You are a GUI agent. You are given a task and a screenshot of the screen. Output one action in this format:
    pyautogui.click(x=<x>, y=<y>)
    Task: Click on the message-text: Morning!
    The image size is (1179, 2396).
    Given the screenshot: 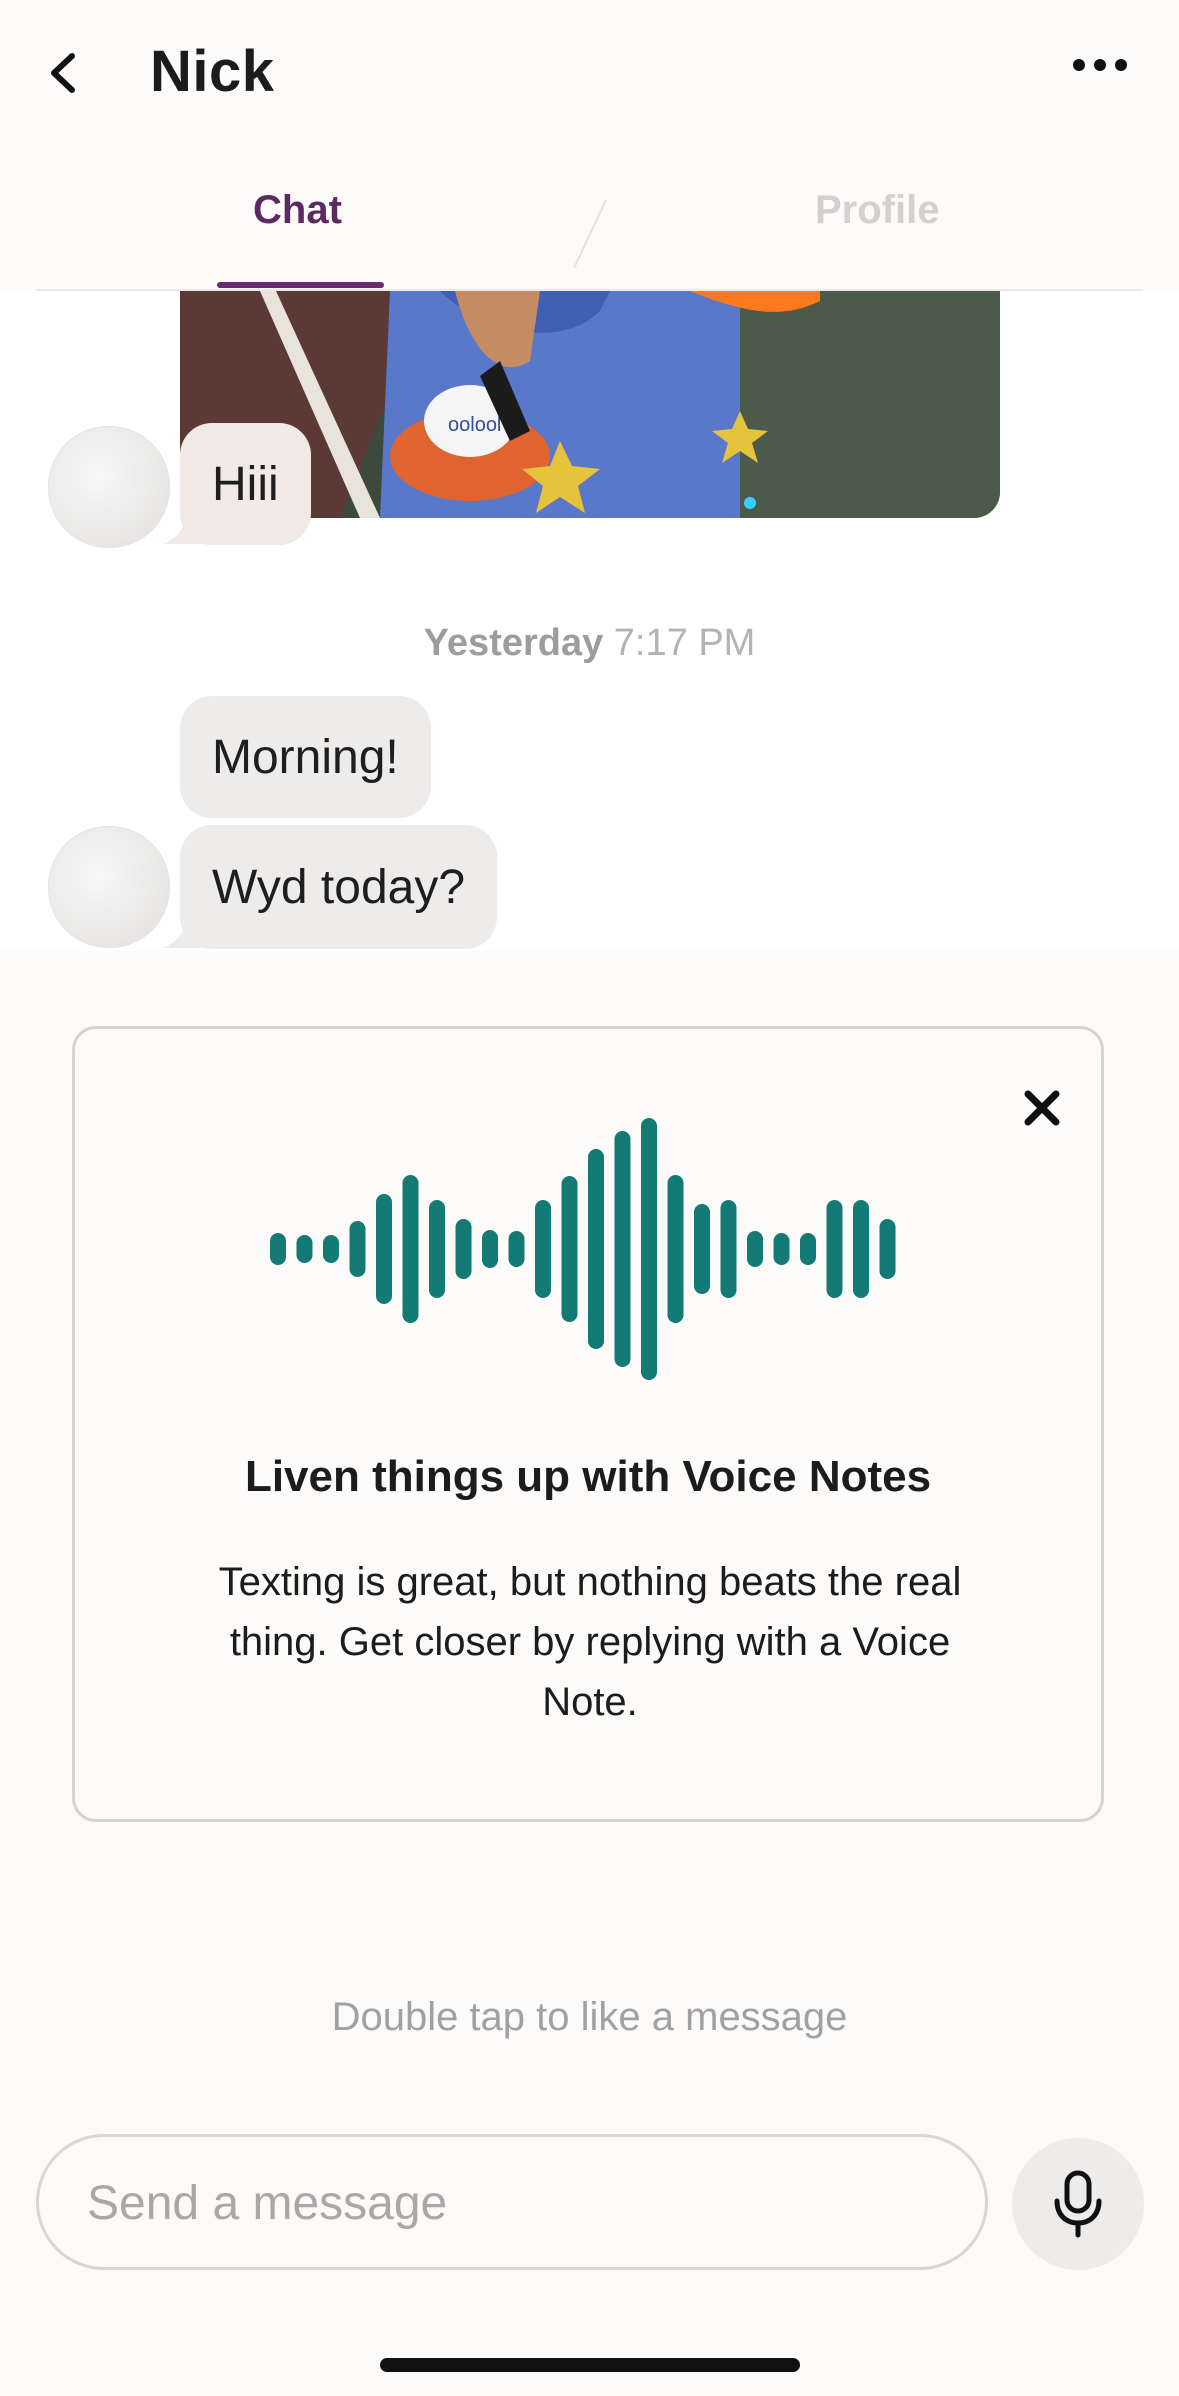 What is the action you would take?
    pyautogui.click(x=305, y=757)
    